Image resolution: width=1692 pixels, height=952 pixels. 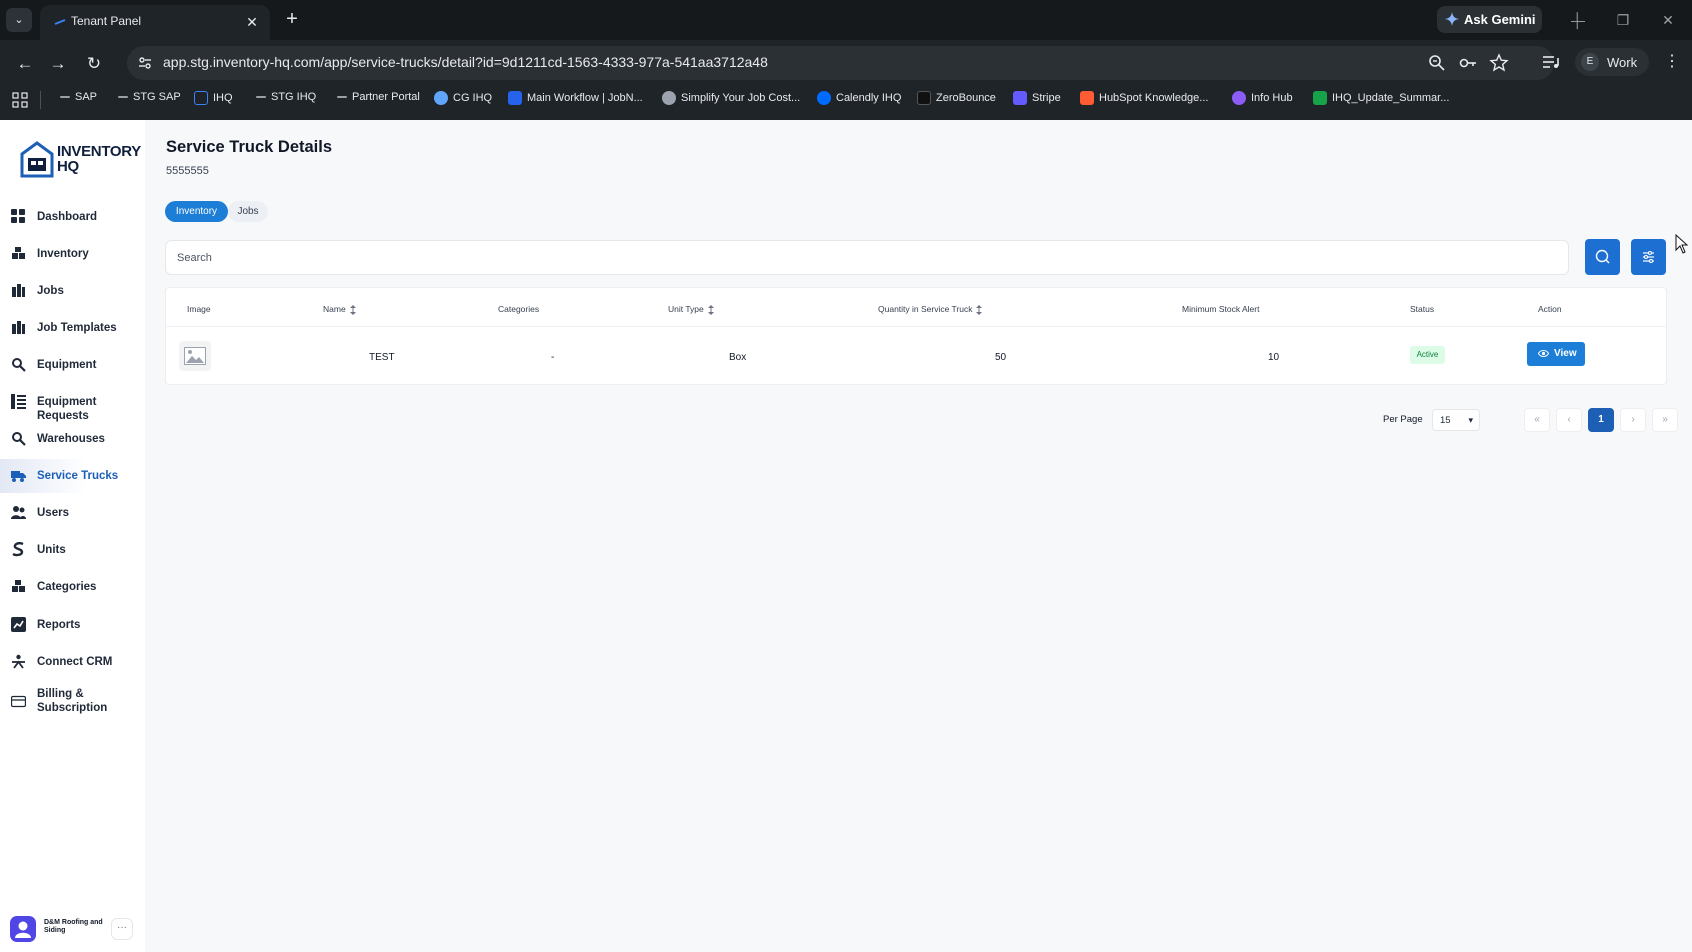 I want to click on bookmark-star-icon, so click(x=1499, y=63).